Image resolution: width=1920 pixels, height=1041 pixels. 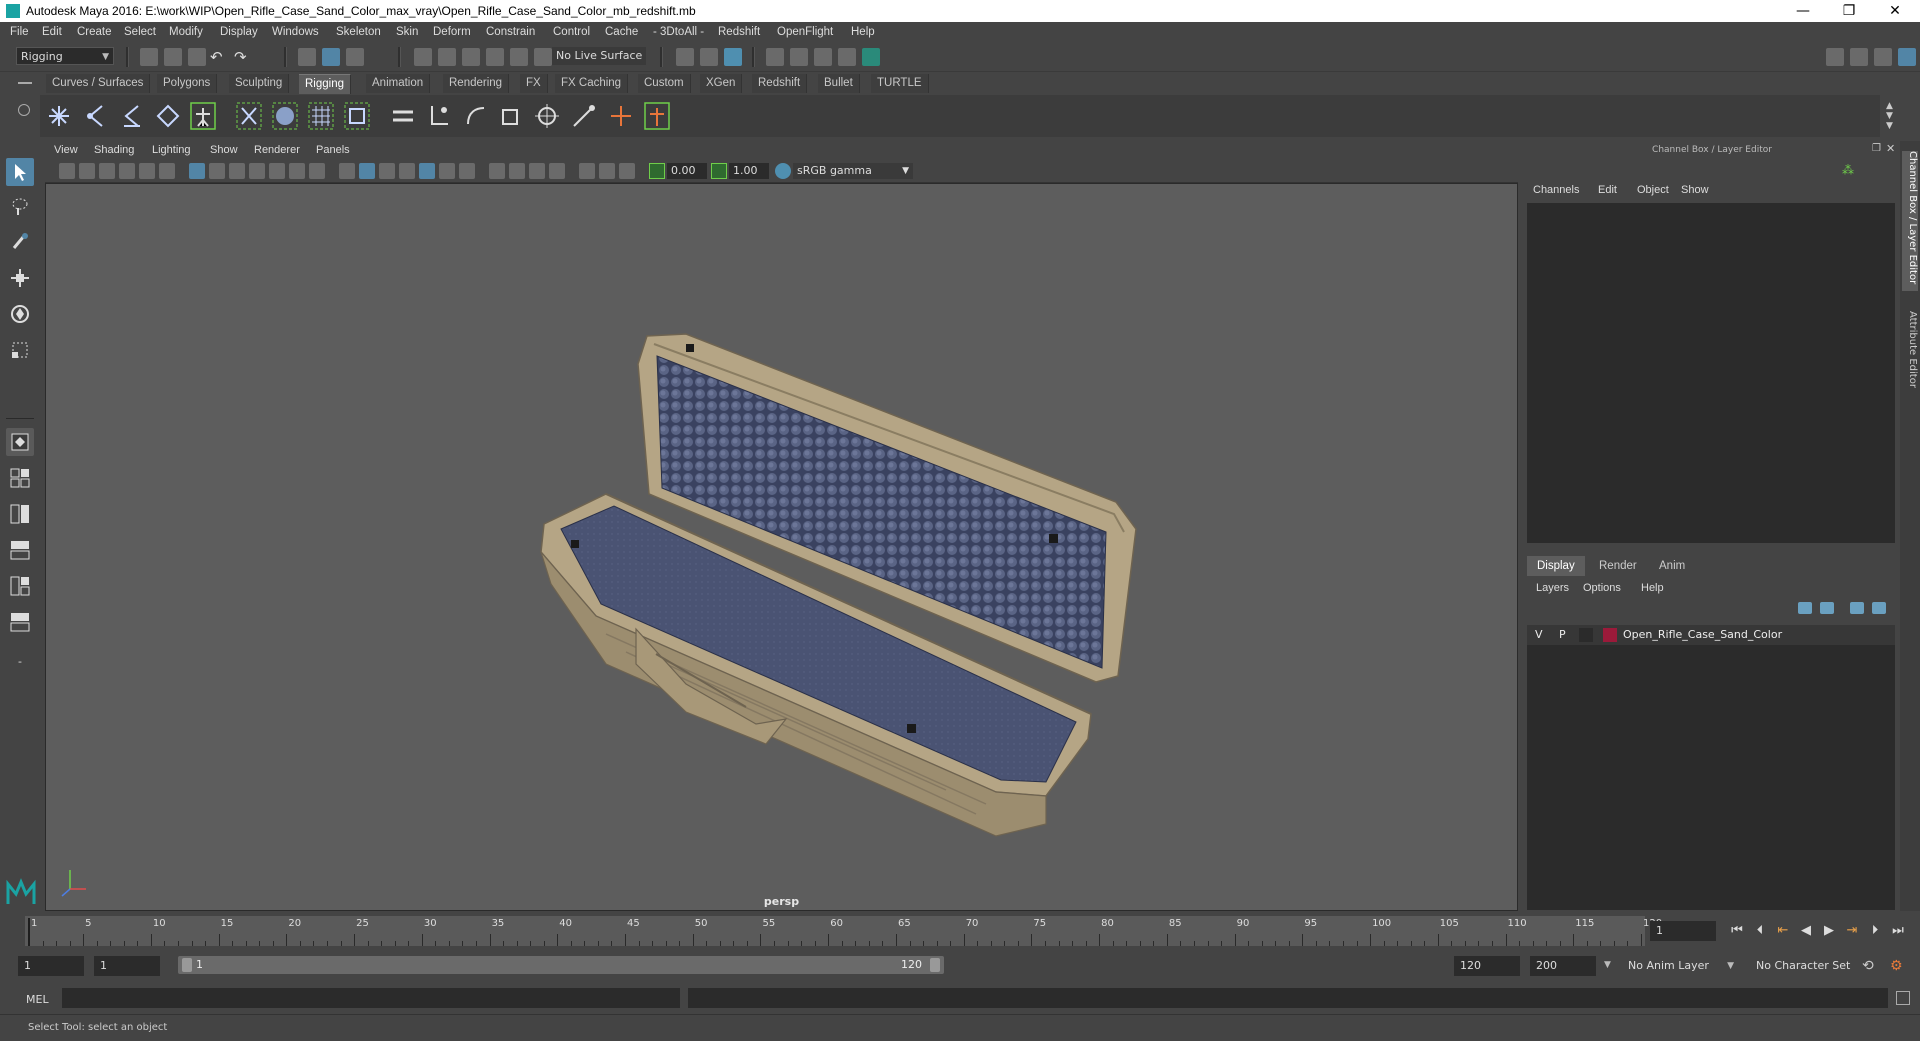 I want to click on parent-constraint-icon, so click(x=403, y=116).